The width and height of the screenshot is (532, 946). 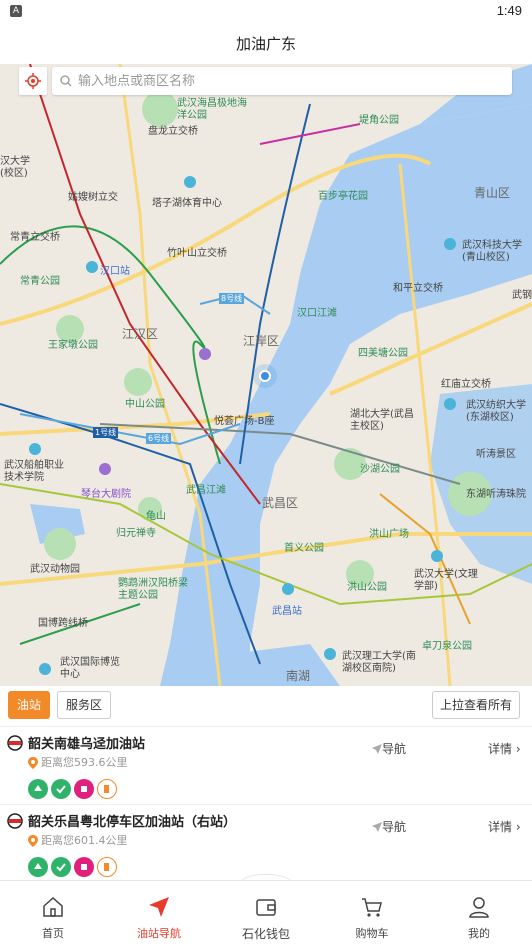 I want to click on map-label: 洪山公园, so click(x=367, y=587).